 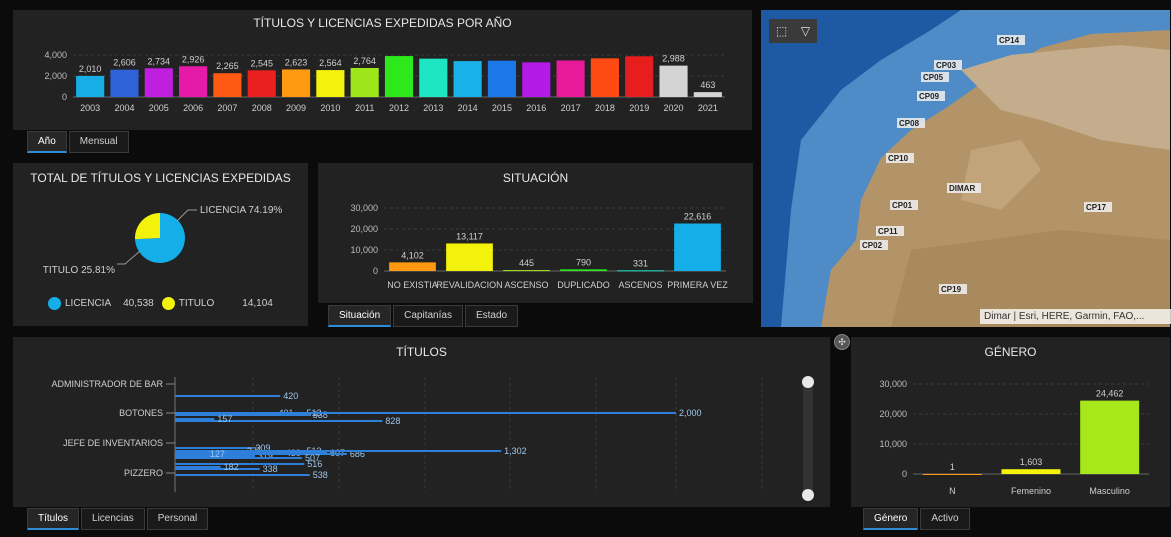 What do you see at coordinates (945, 519) in the screenshot?
I see `tab-activo: Activo` at bounding box center [945, 519].